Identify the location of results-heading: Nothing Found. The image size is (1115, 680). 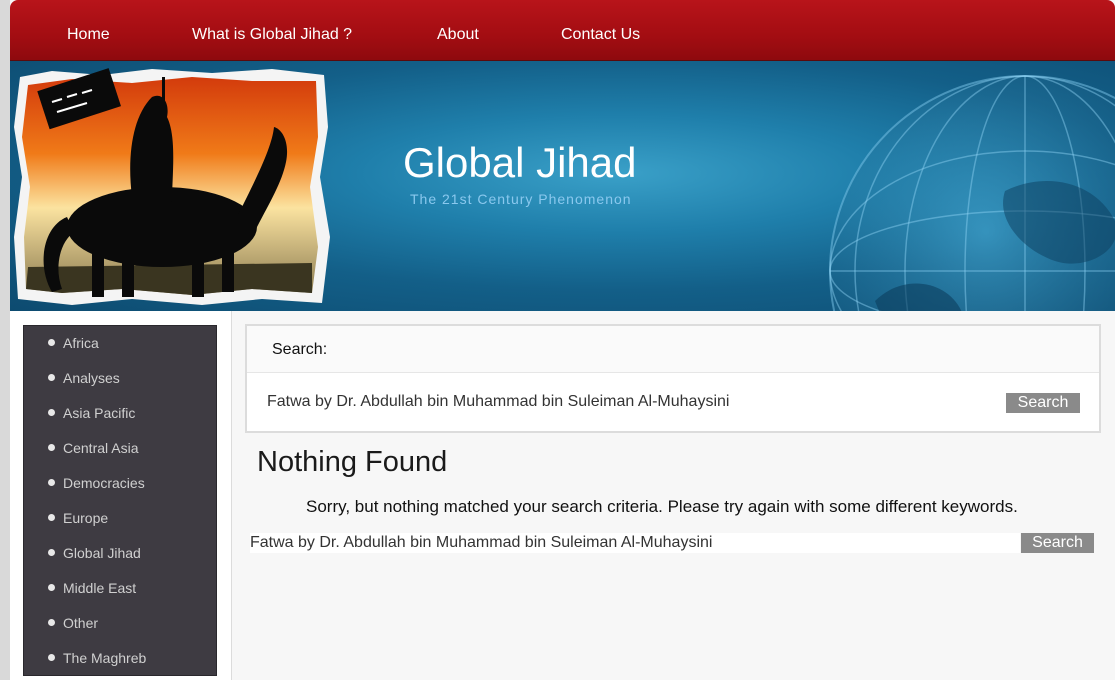
(352, 462).